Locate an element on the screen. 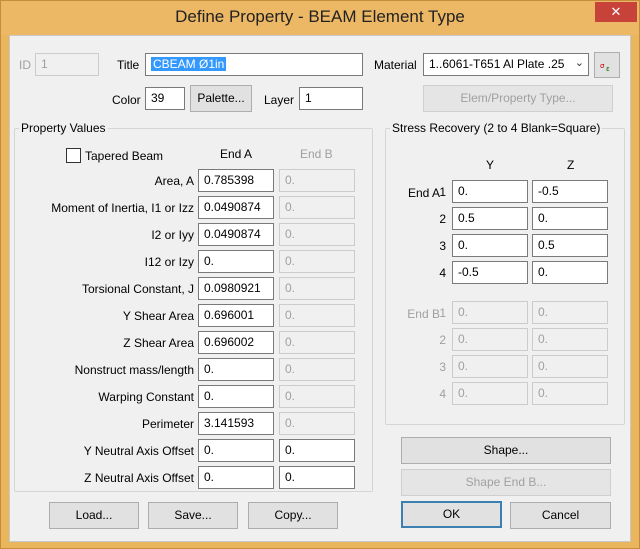  end-a-y-input: 0.5 is located at coordinates (490, 218).